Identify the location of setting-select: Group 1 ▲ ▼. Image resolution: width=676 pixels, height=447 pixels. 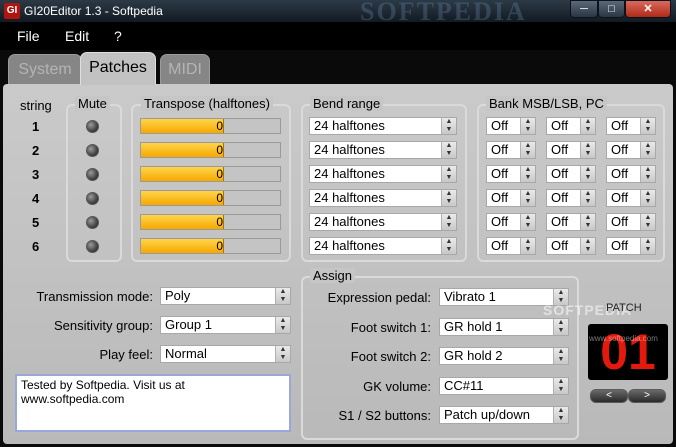
(225, 325).